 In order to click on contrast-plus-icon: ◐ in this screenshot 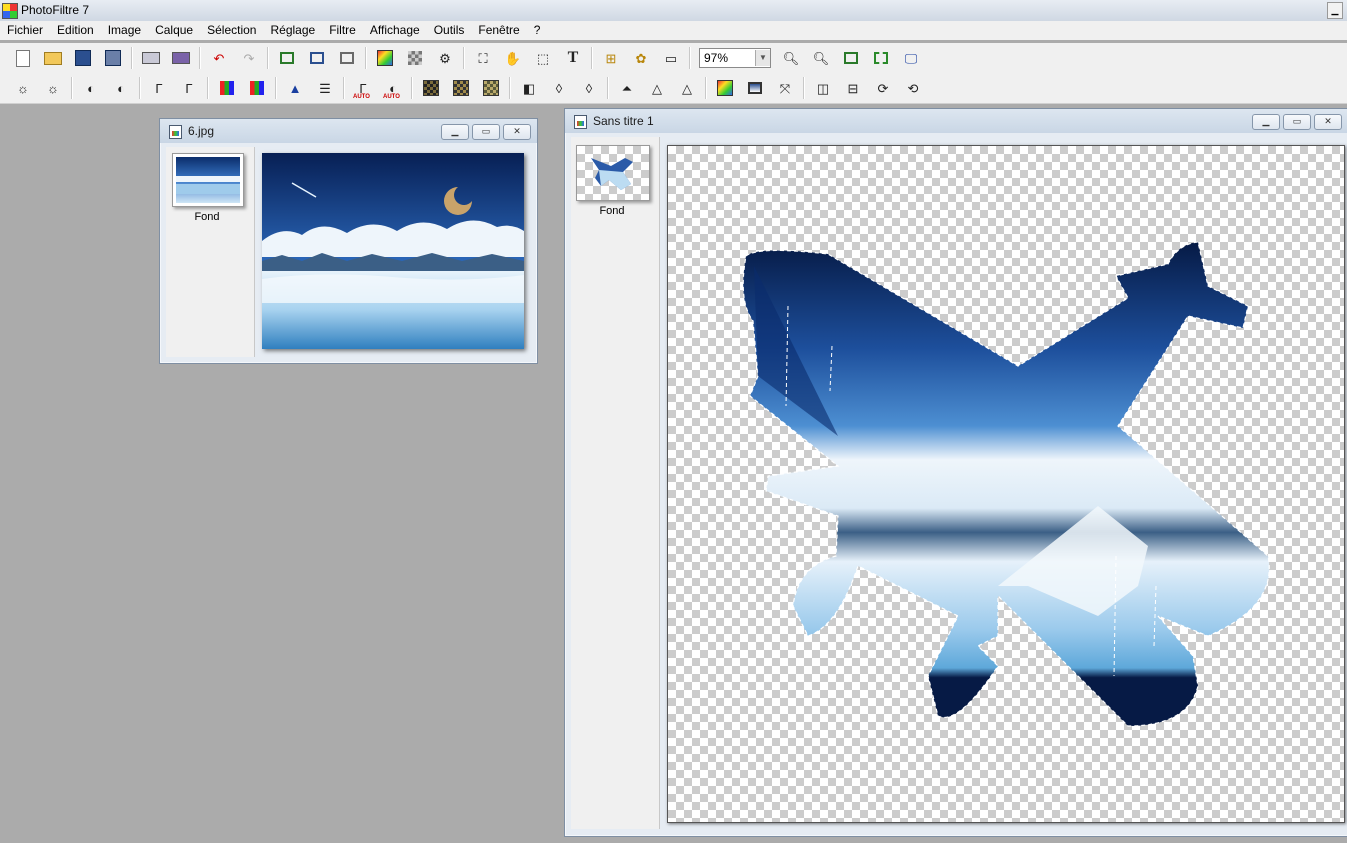, I will do `click(121, 88)`.